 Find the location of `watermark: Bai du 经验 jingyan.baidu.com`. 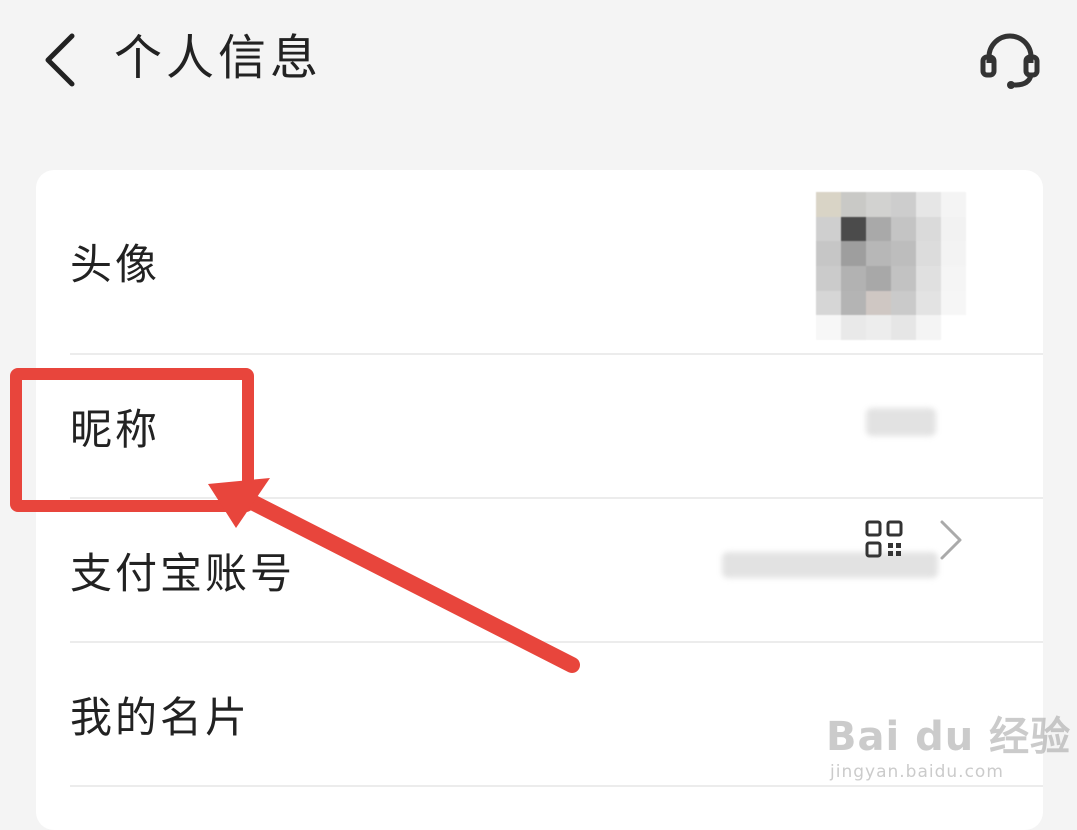

watermark: Bai du 经验 jingyan.baidu.com is located at coordinates (948, 750).